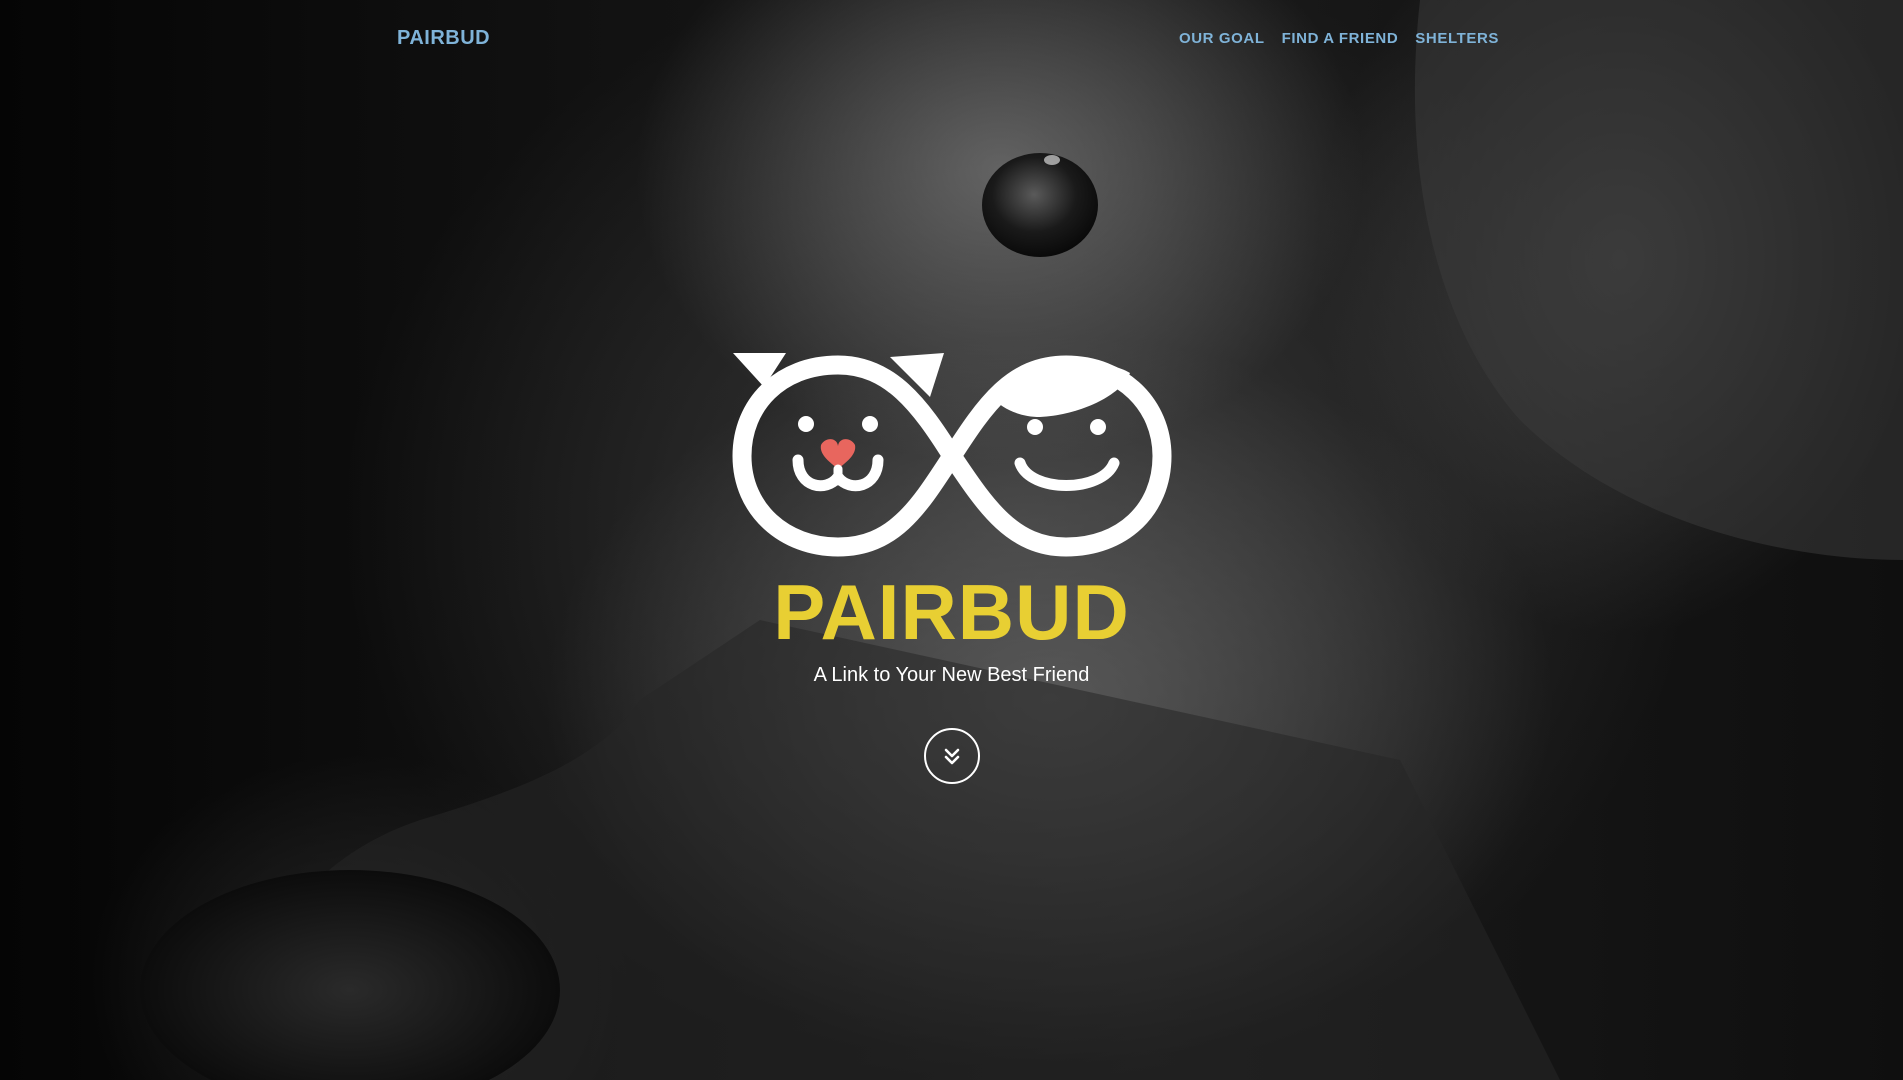 This screenshot has width=1903, height=1080. I want to click on nav-link-find-a-friend: FIND A FRIEND, so click(1340, 38).